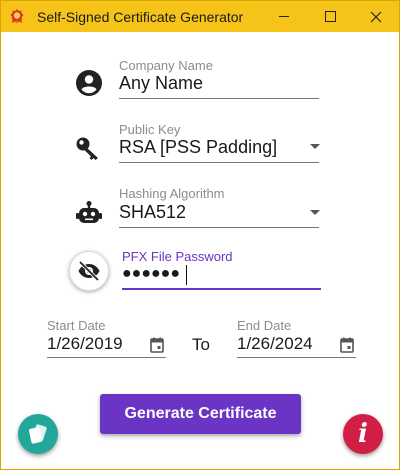  Describe the element at coordinates (219, 227) in the screenshot. I see `hashing-underline` at that location.